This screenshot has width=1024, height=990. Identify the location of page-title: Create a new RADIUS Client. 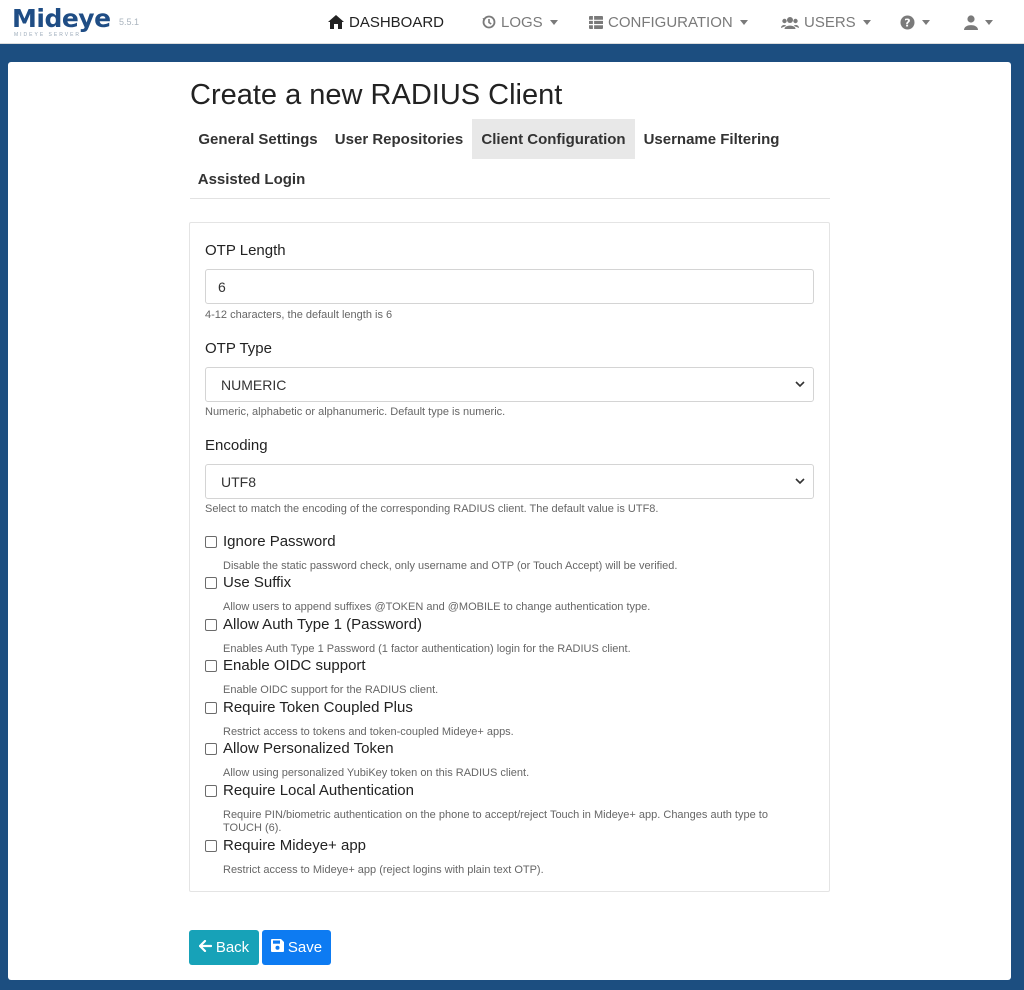
(376, 95).